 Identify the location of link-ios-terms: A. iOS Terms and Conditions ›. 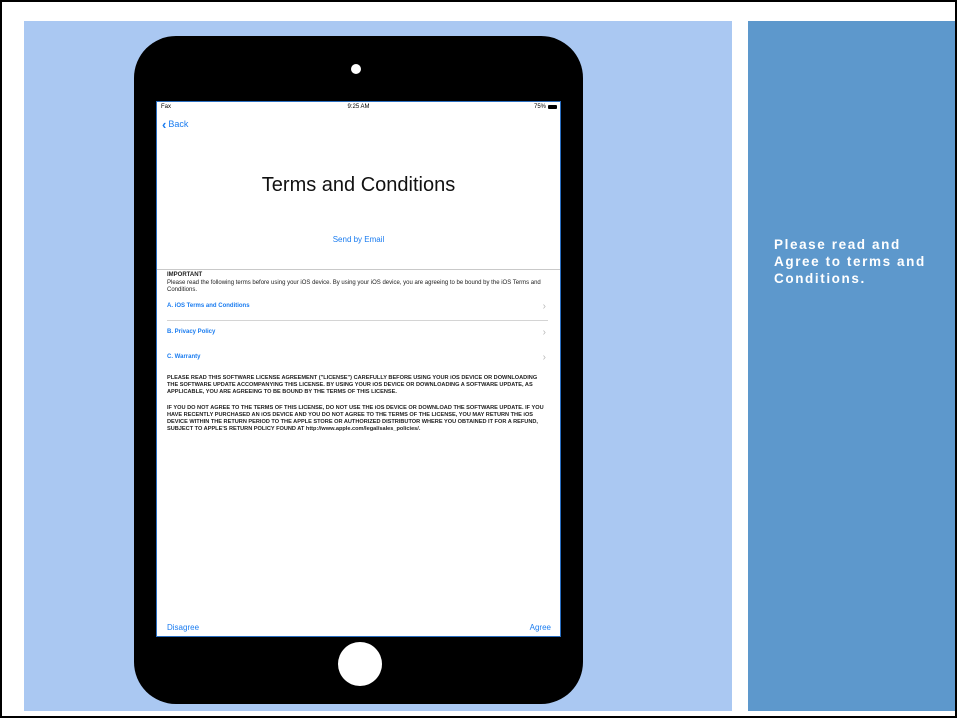
(357, 307).